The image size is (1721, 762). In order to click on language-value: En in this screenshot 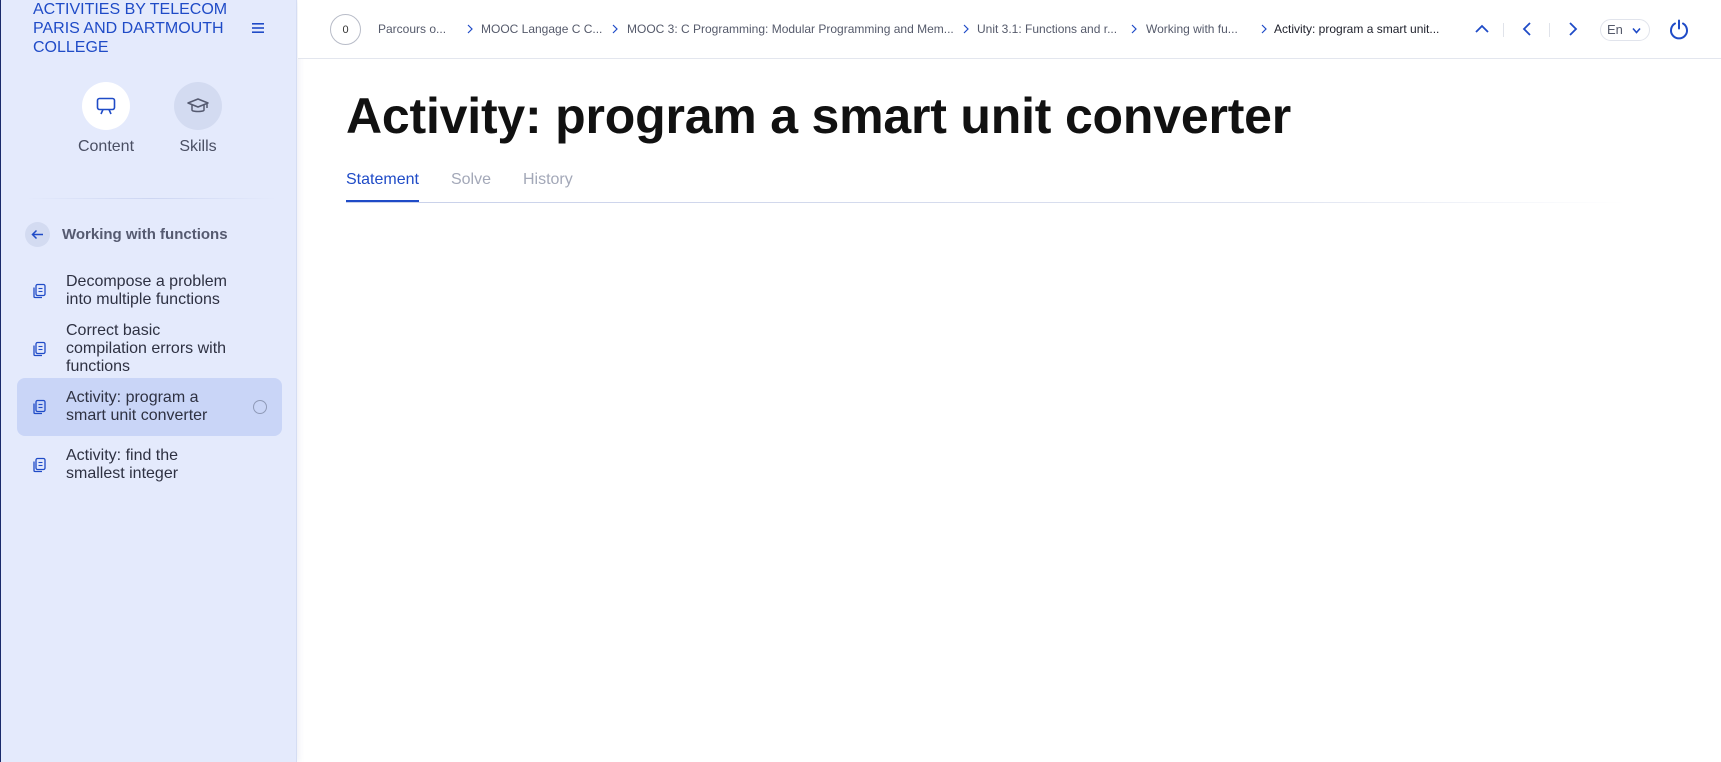, I will do `click(1615, 29)`.